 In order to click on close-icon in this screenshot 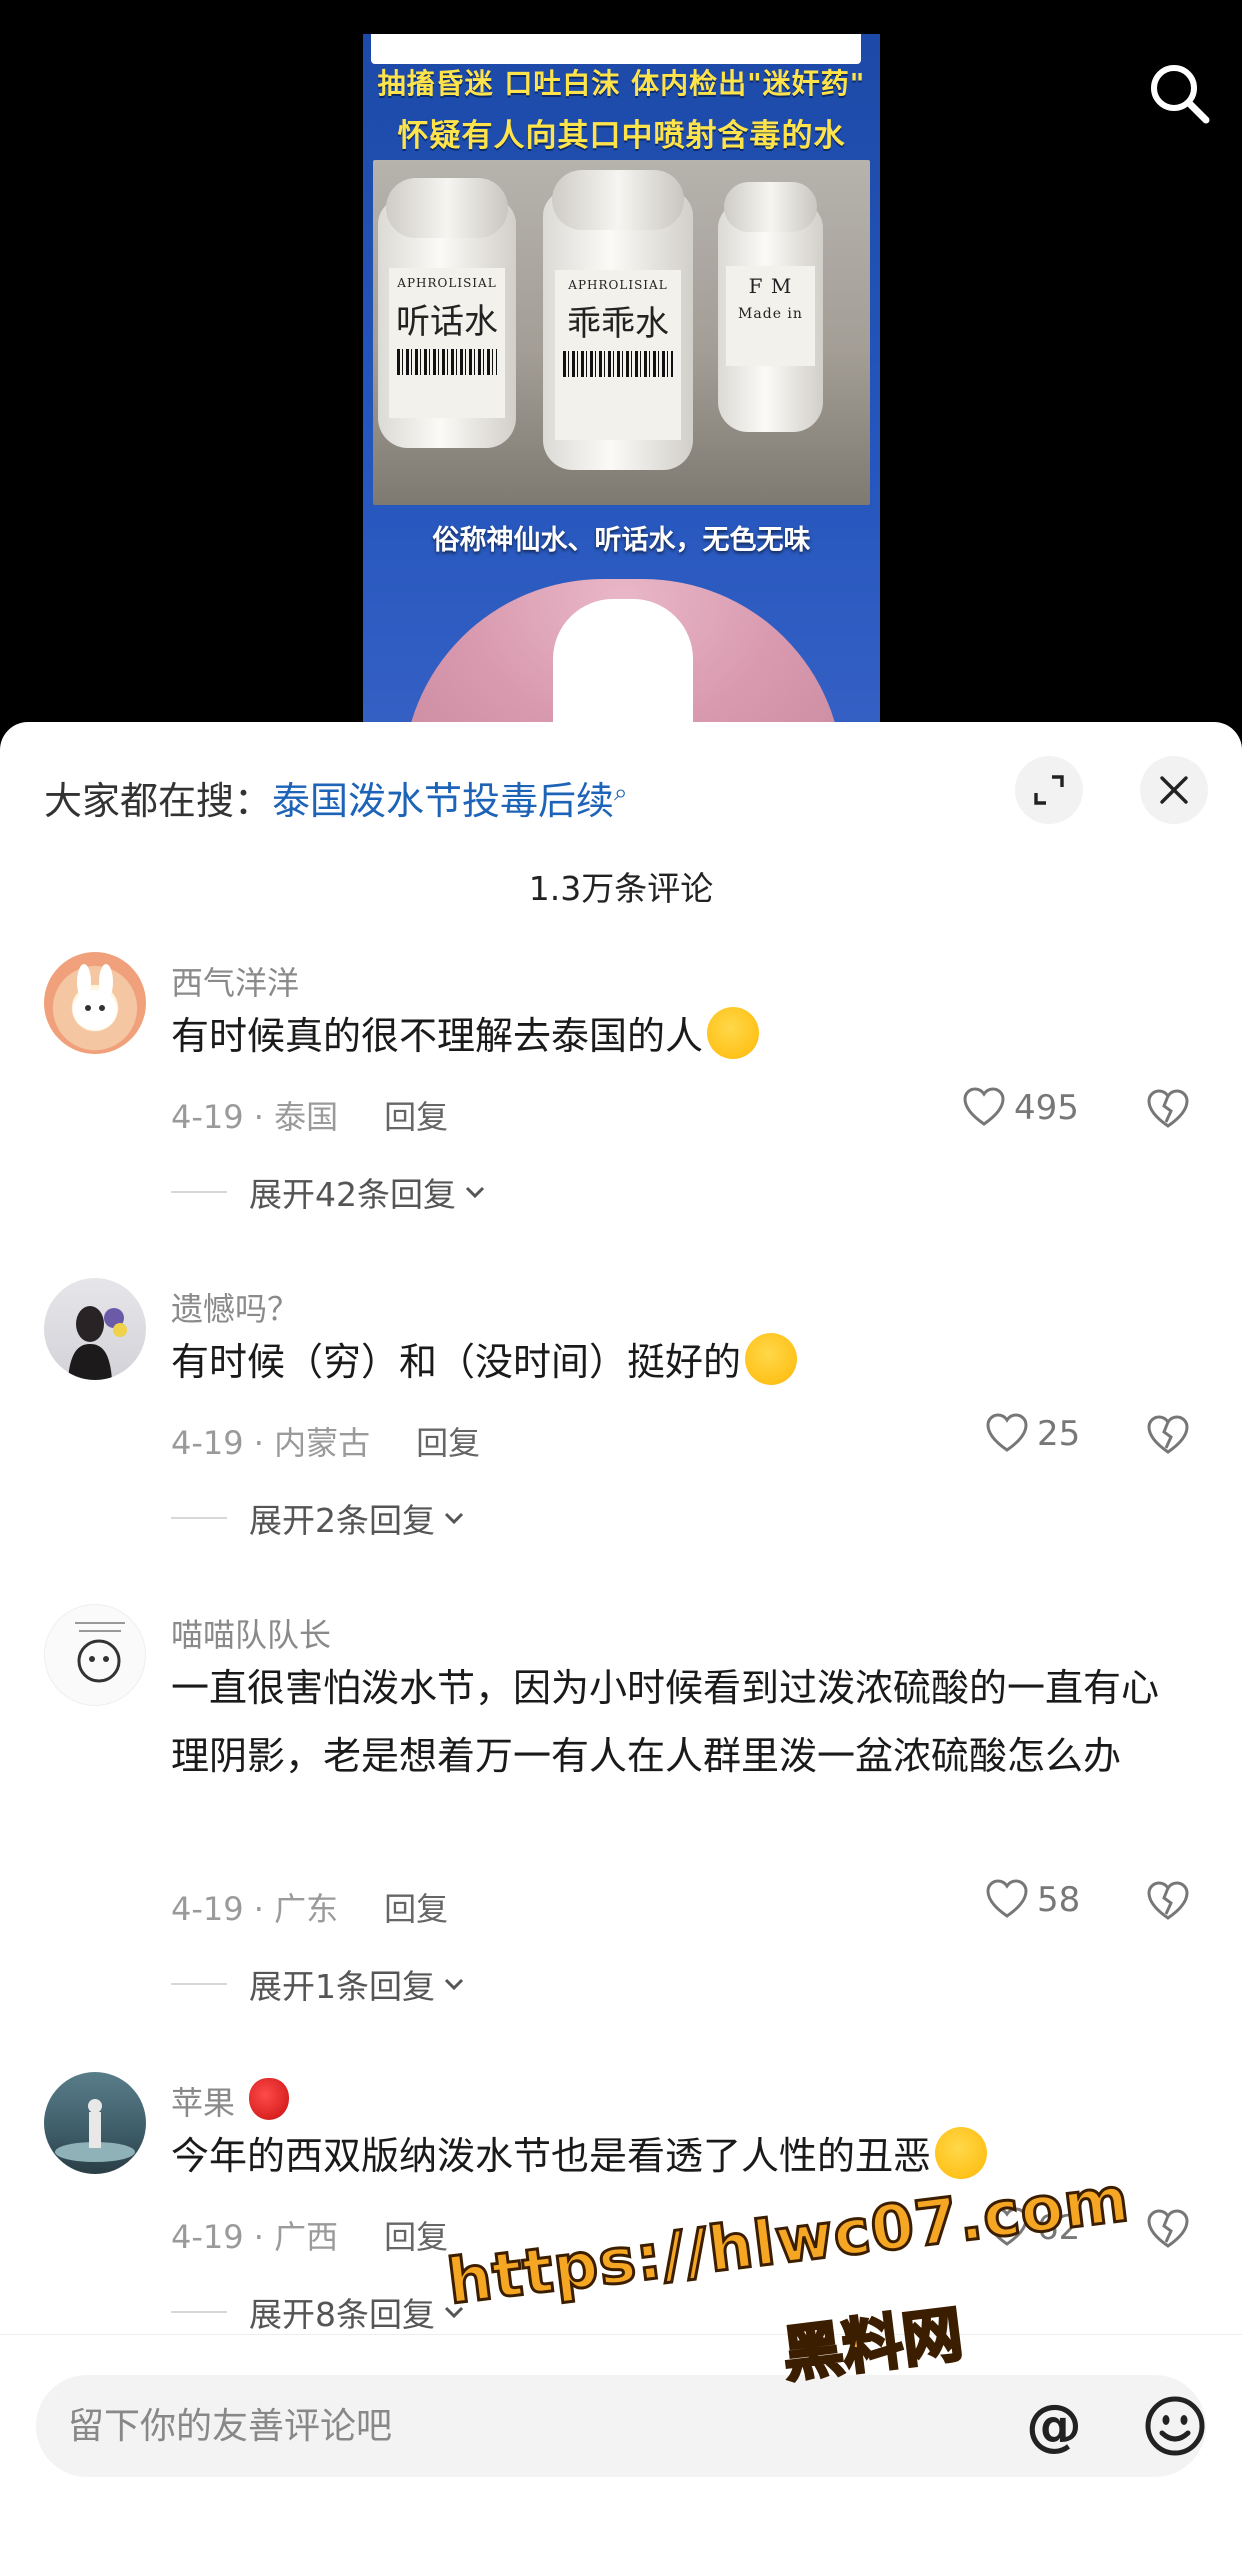, I will do `click(1174, 790)`.